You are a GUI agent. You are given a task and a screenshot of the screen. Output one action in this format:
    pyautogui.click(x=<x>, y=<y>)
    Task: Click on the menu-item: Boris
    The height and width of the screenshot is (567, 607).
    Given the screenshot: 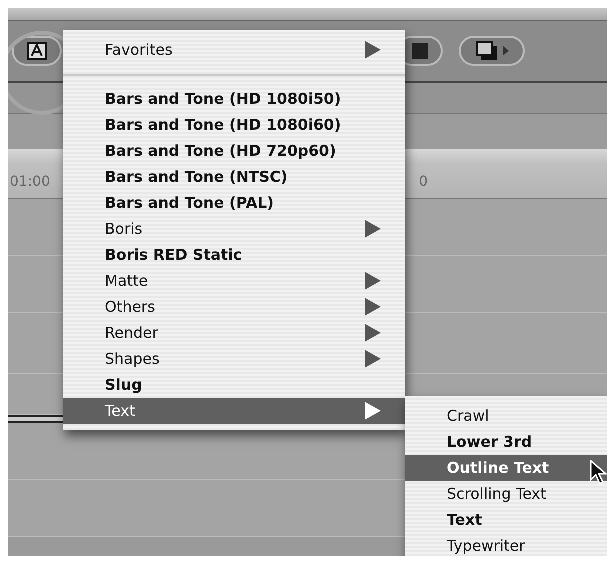 What is the action you would take?
    pyautogui.click(x=234, y=229)
    